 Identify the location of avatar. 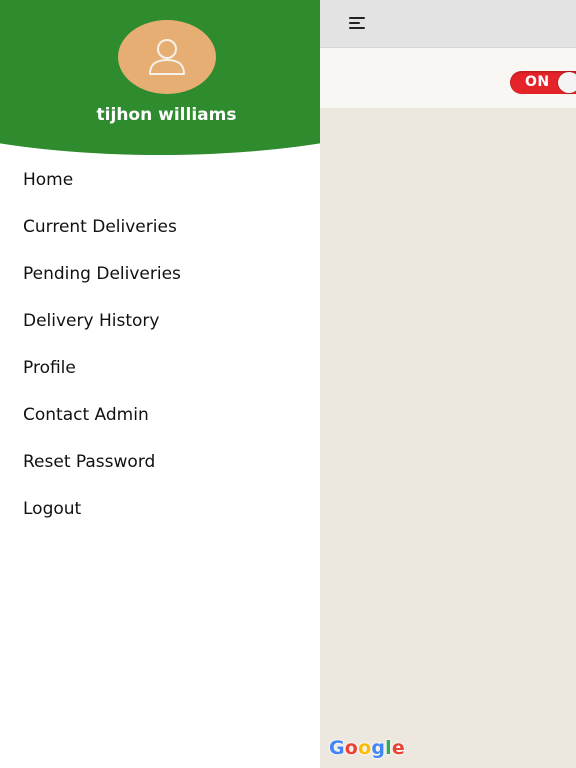
(167, 57).